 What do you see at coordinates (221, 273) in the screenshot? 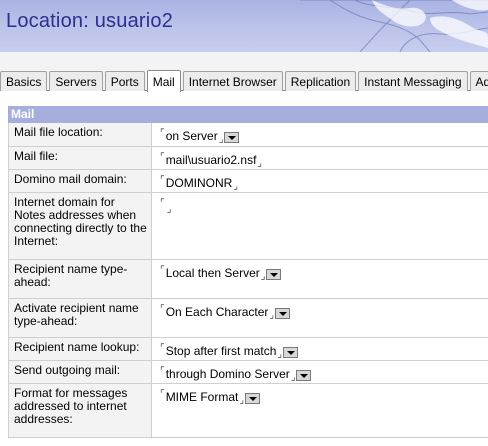
I see `recipient-type-ahead-select: ⌜ Local then Server ⌟` at bounding box center [221, 273].